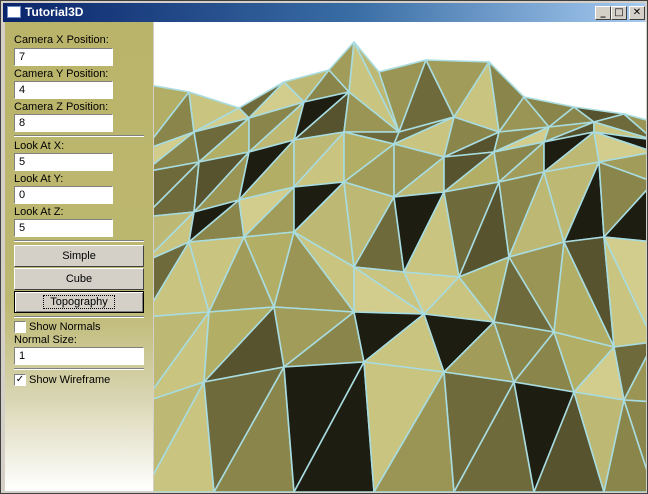  What do you see at coordinates (63, 228) in the screenshot?
I see `look-z-input: 5` at bounding box center [63, 228].